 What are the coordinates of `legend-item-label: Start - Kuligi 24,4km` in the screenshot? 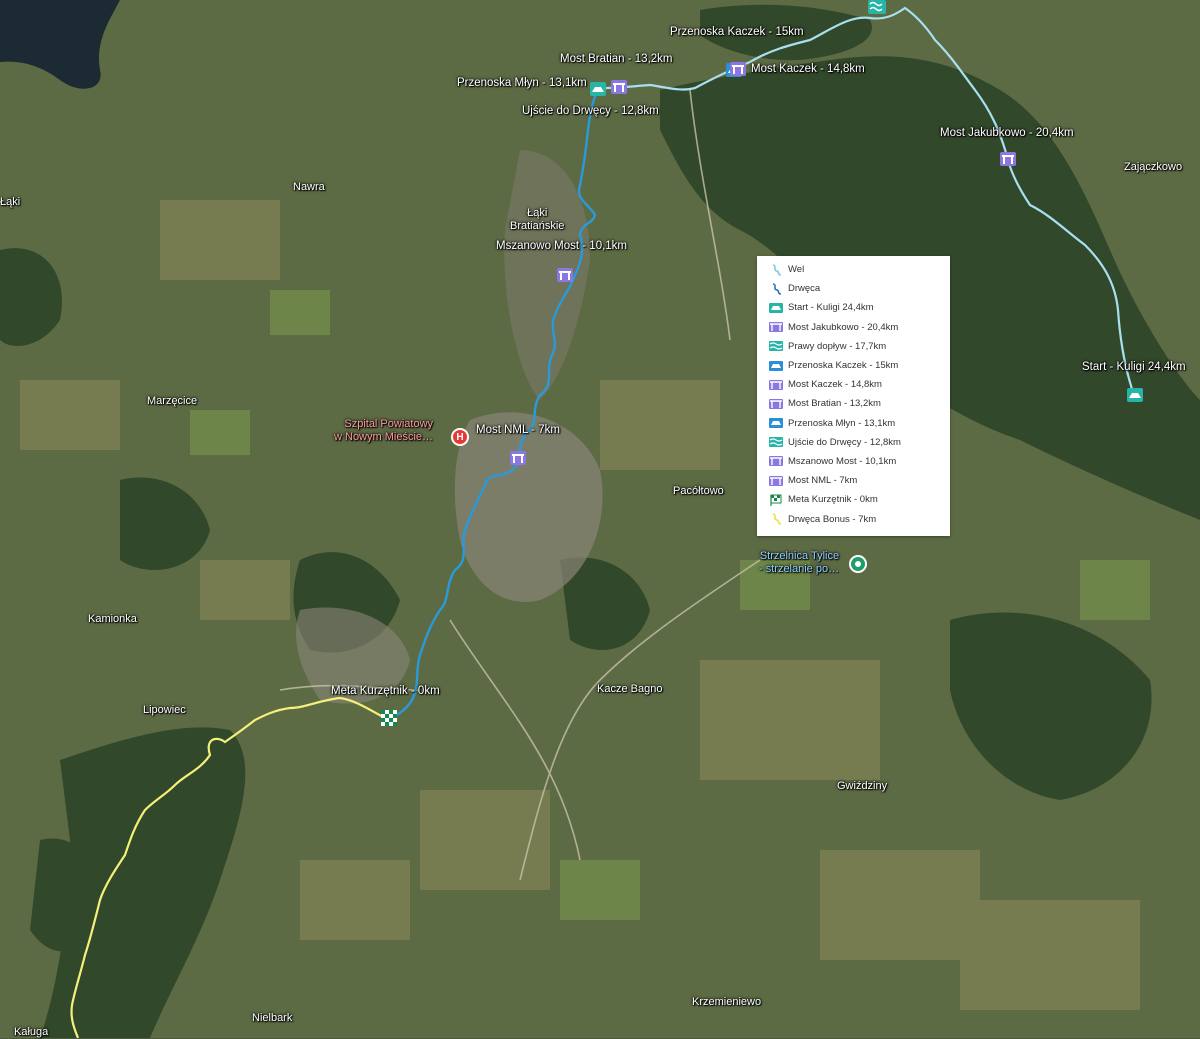 It's located at (831, 308).